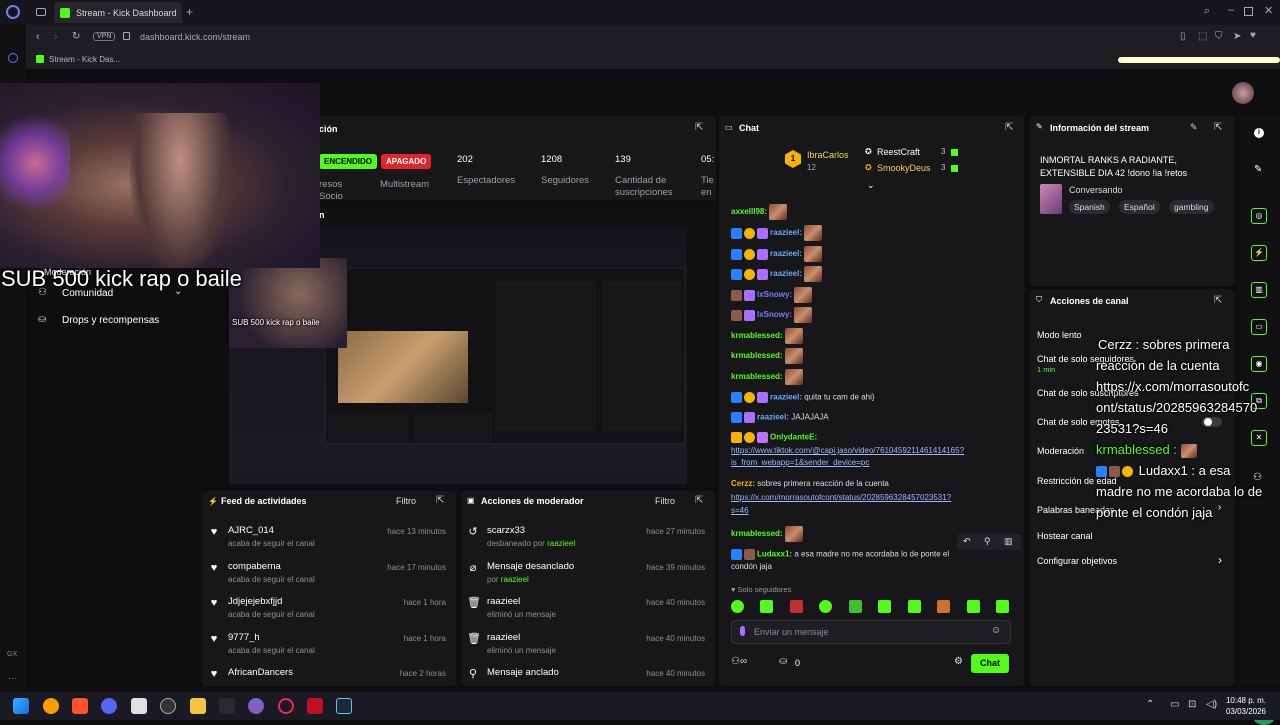 This screenshot has height=725, width=1280. What do you see at coordinates (315, 706) in the screenshot?
I see `record-app-icon` at bounding box center [315, 706].